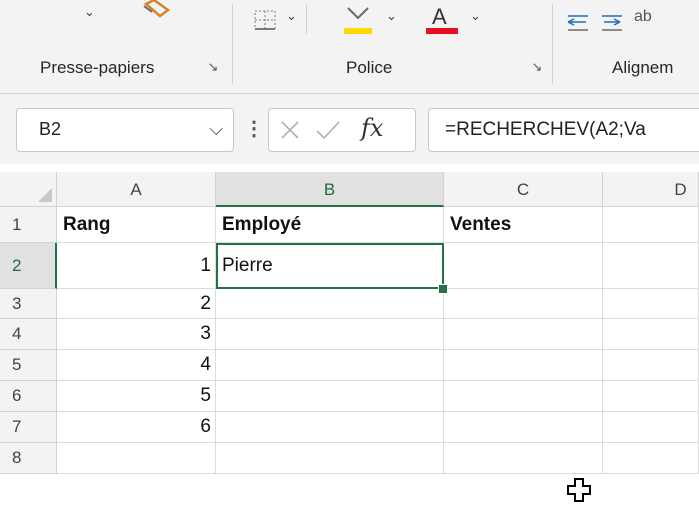  What do you see at coordinates (28, 427) in the screenshot?
I see `row-header-7: 7` at bounding box center [28, 427].